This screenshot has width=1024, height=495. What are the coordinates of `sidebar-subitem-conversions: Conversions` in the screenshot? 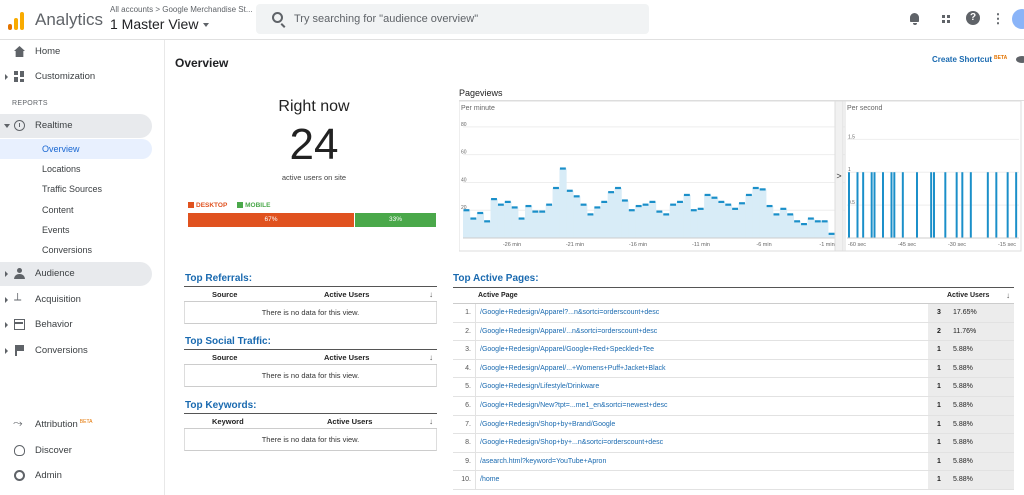 It's located at (76, 250).